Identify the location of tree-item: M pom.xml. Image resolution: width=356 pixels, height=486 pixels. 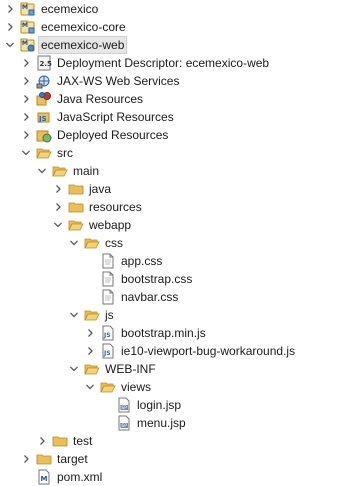
(178, 477).